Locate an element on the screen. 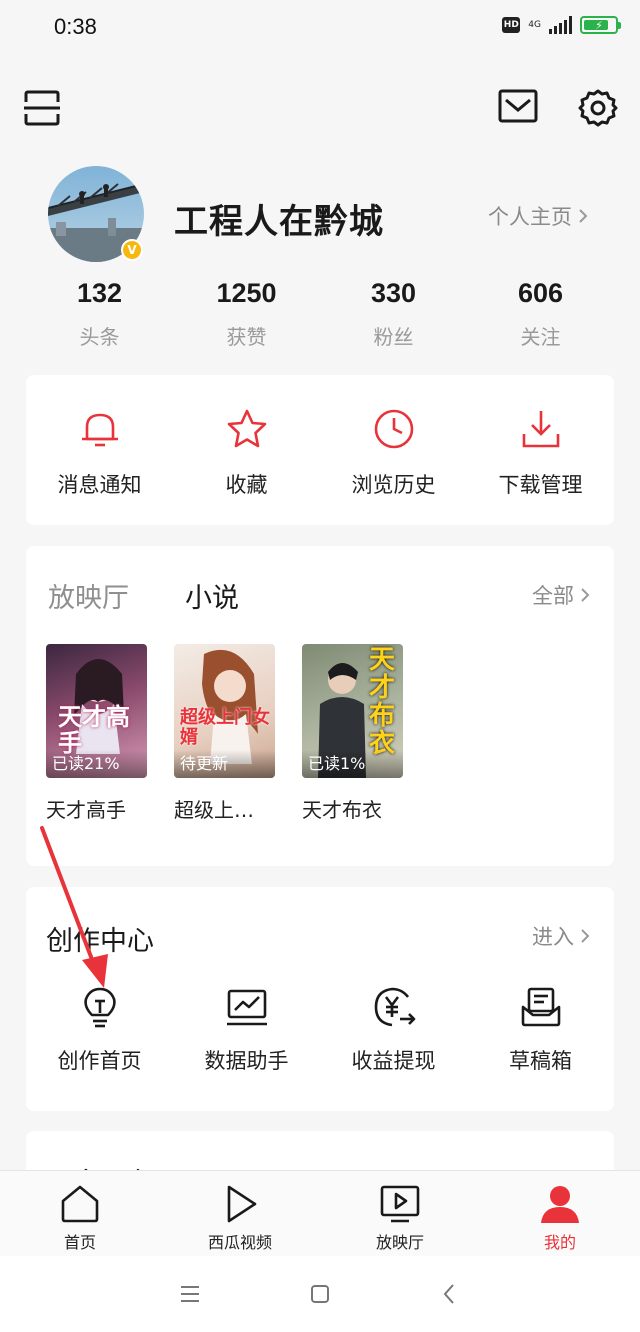  all-link: 全部 is located at coordinates (561, 595).